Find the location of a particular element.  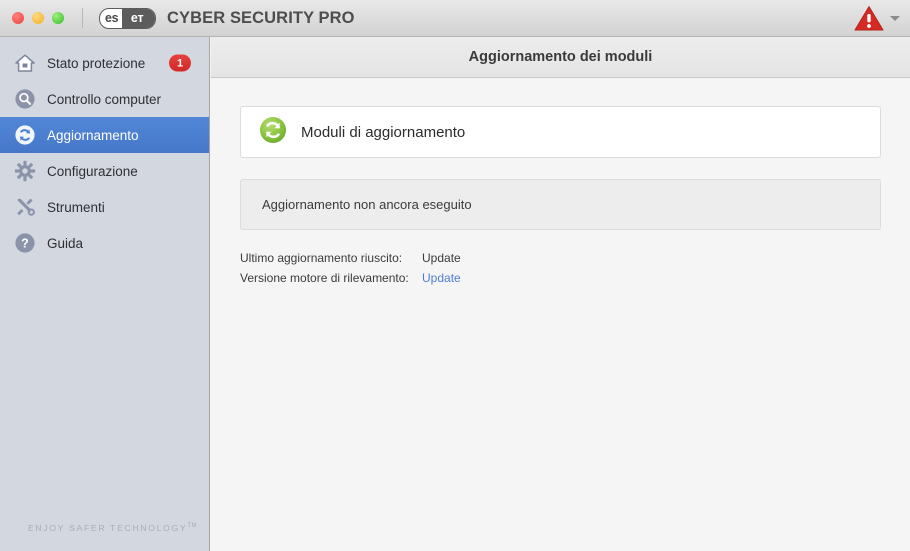

eset-logo-icon: es eт is located at coordinates (127, 18).